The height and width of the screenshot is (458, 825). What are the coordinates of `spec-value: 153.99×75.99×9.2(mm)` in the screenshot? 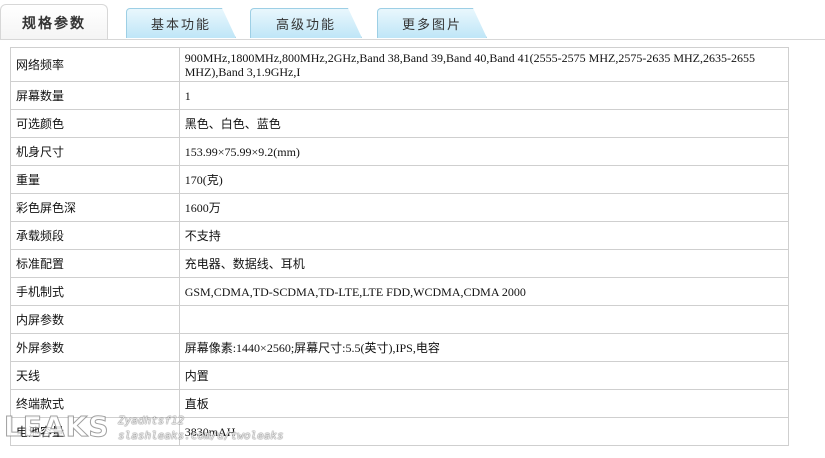 It's located at (484, 151).